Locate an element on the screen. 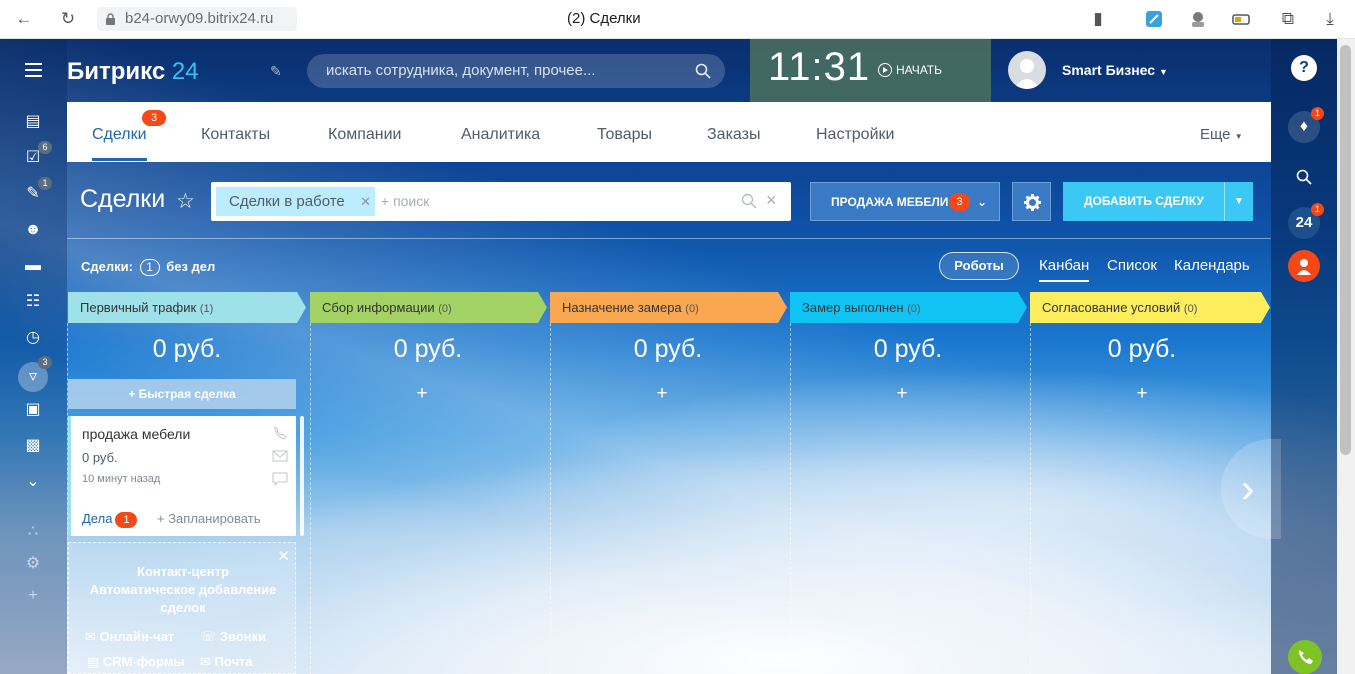 Image resolution: width=1355 pixels, height=674 pixels. download-icon: ⤓ is located at coordinates (1330, 19).